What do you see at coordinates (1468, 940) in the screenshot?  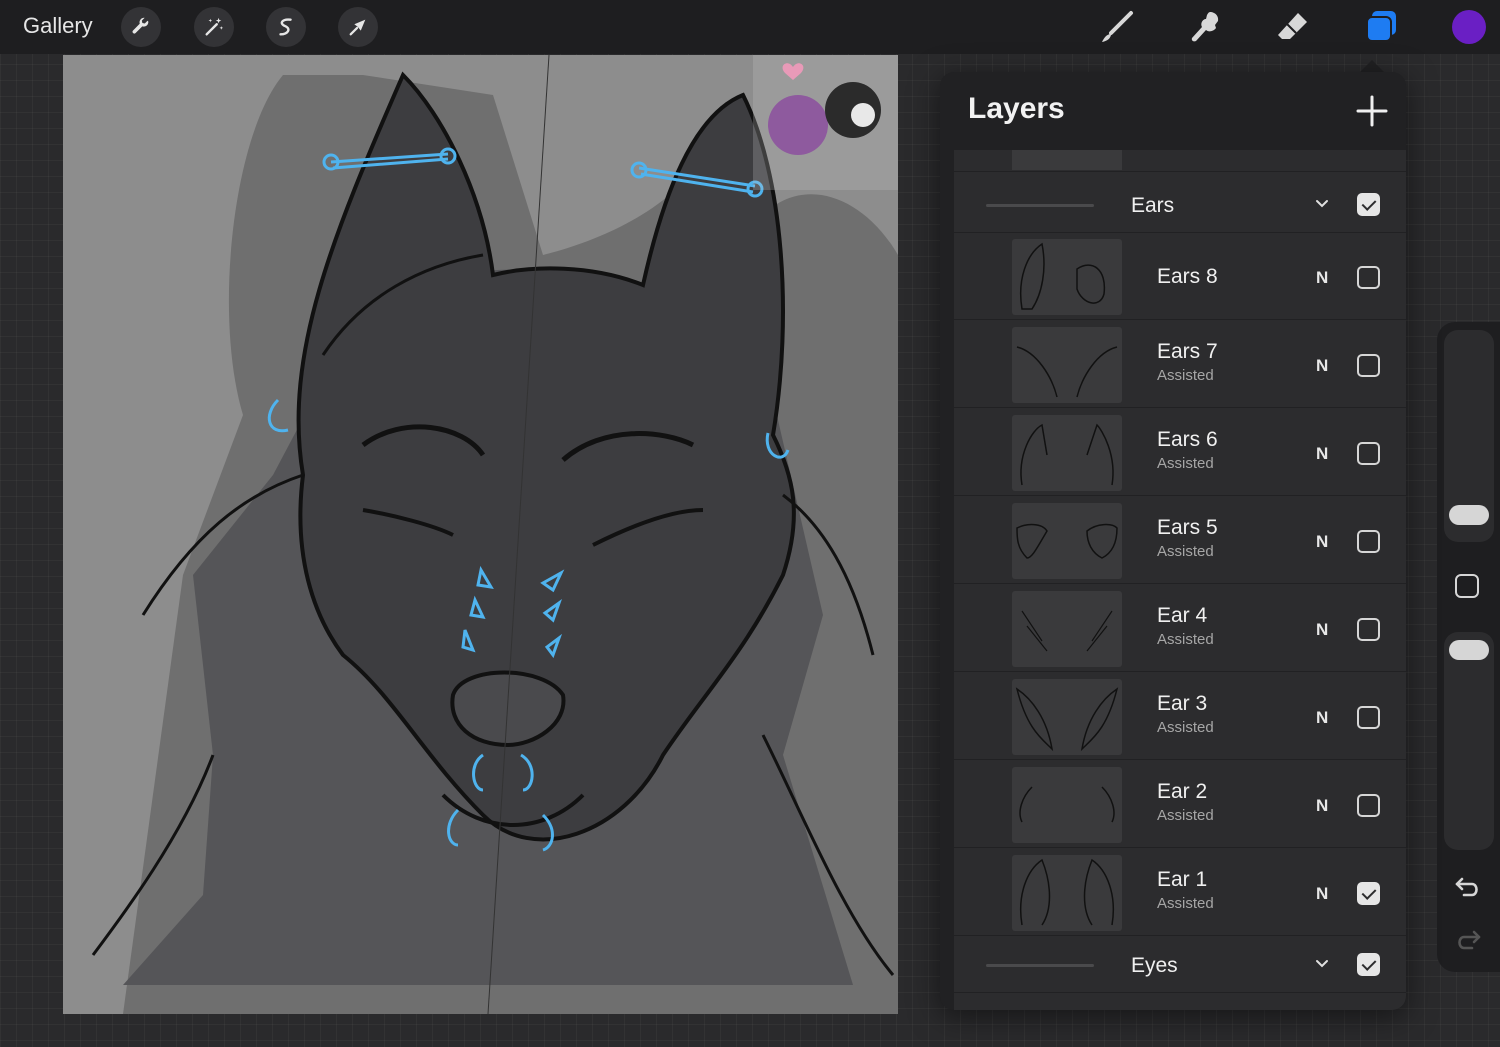 I see `redo-icon` at bounding box center [1468, 940].